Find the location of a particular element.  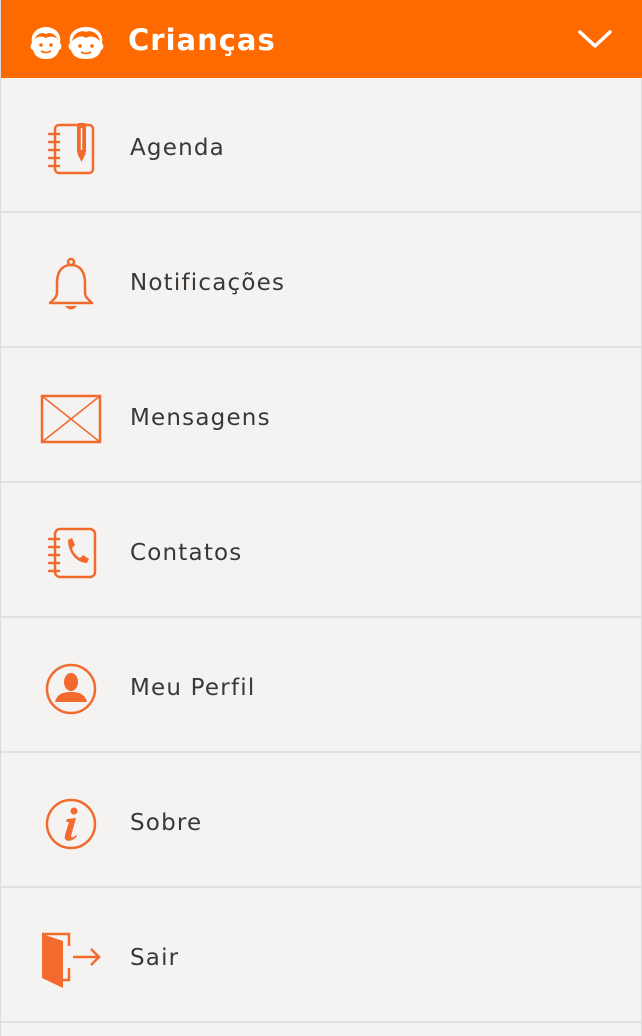

notebook-pen-icon is located at coordinates (71, 149).